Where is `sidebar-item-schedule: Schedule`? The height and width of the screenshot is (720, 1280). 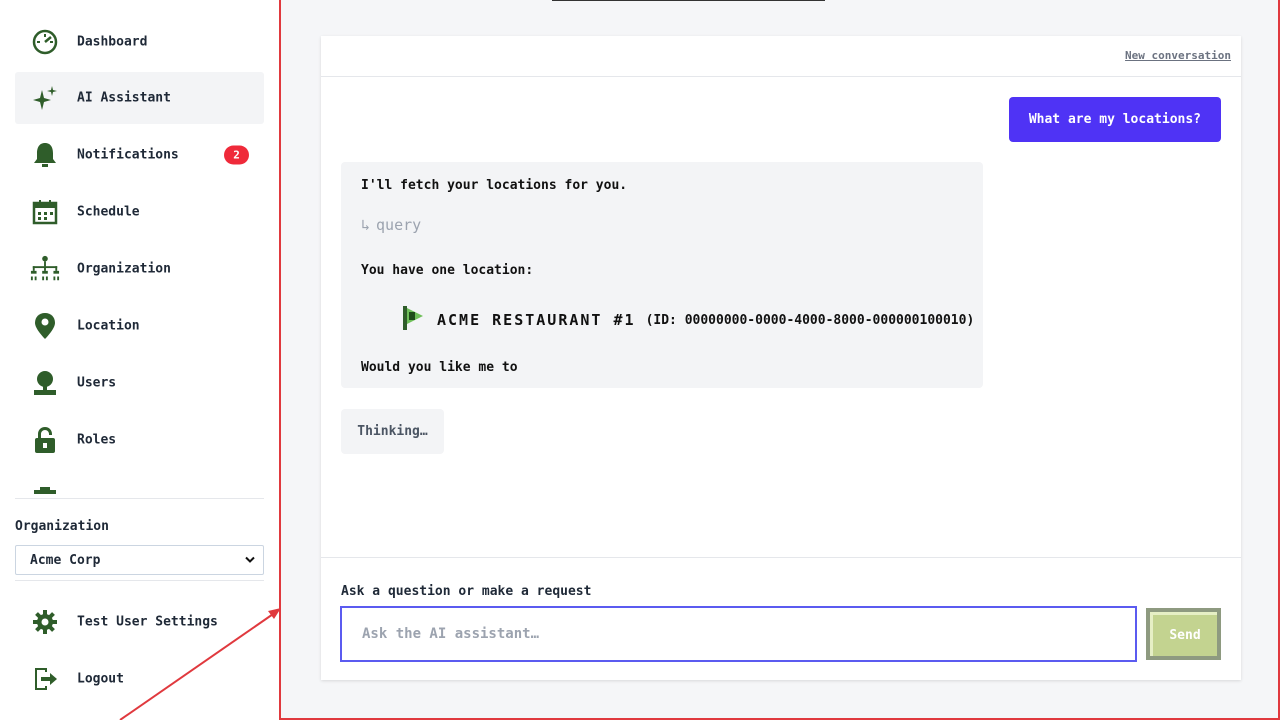 sidebar-item-schedule: Schedule is located at coordinates (139, 212).